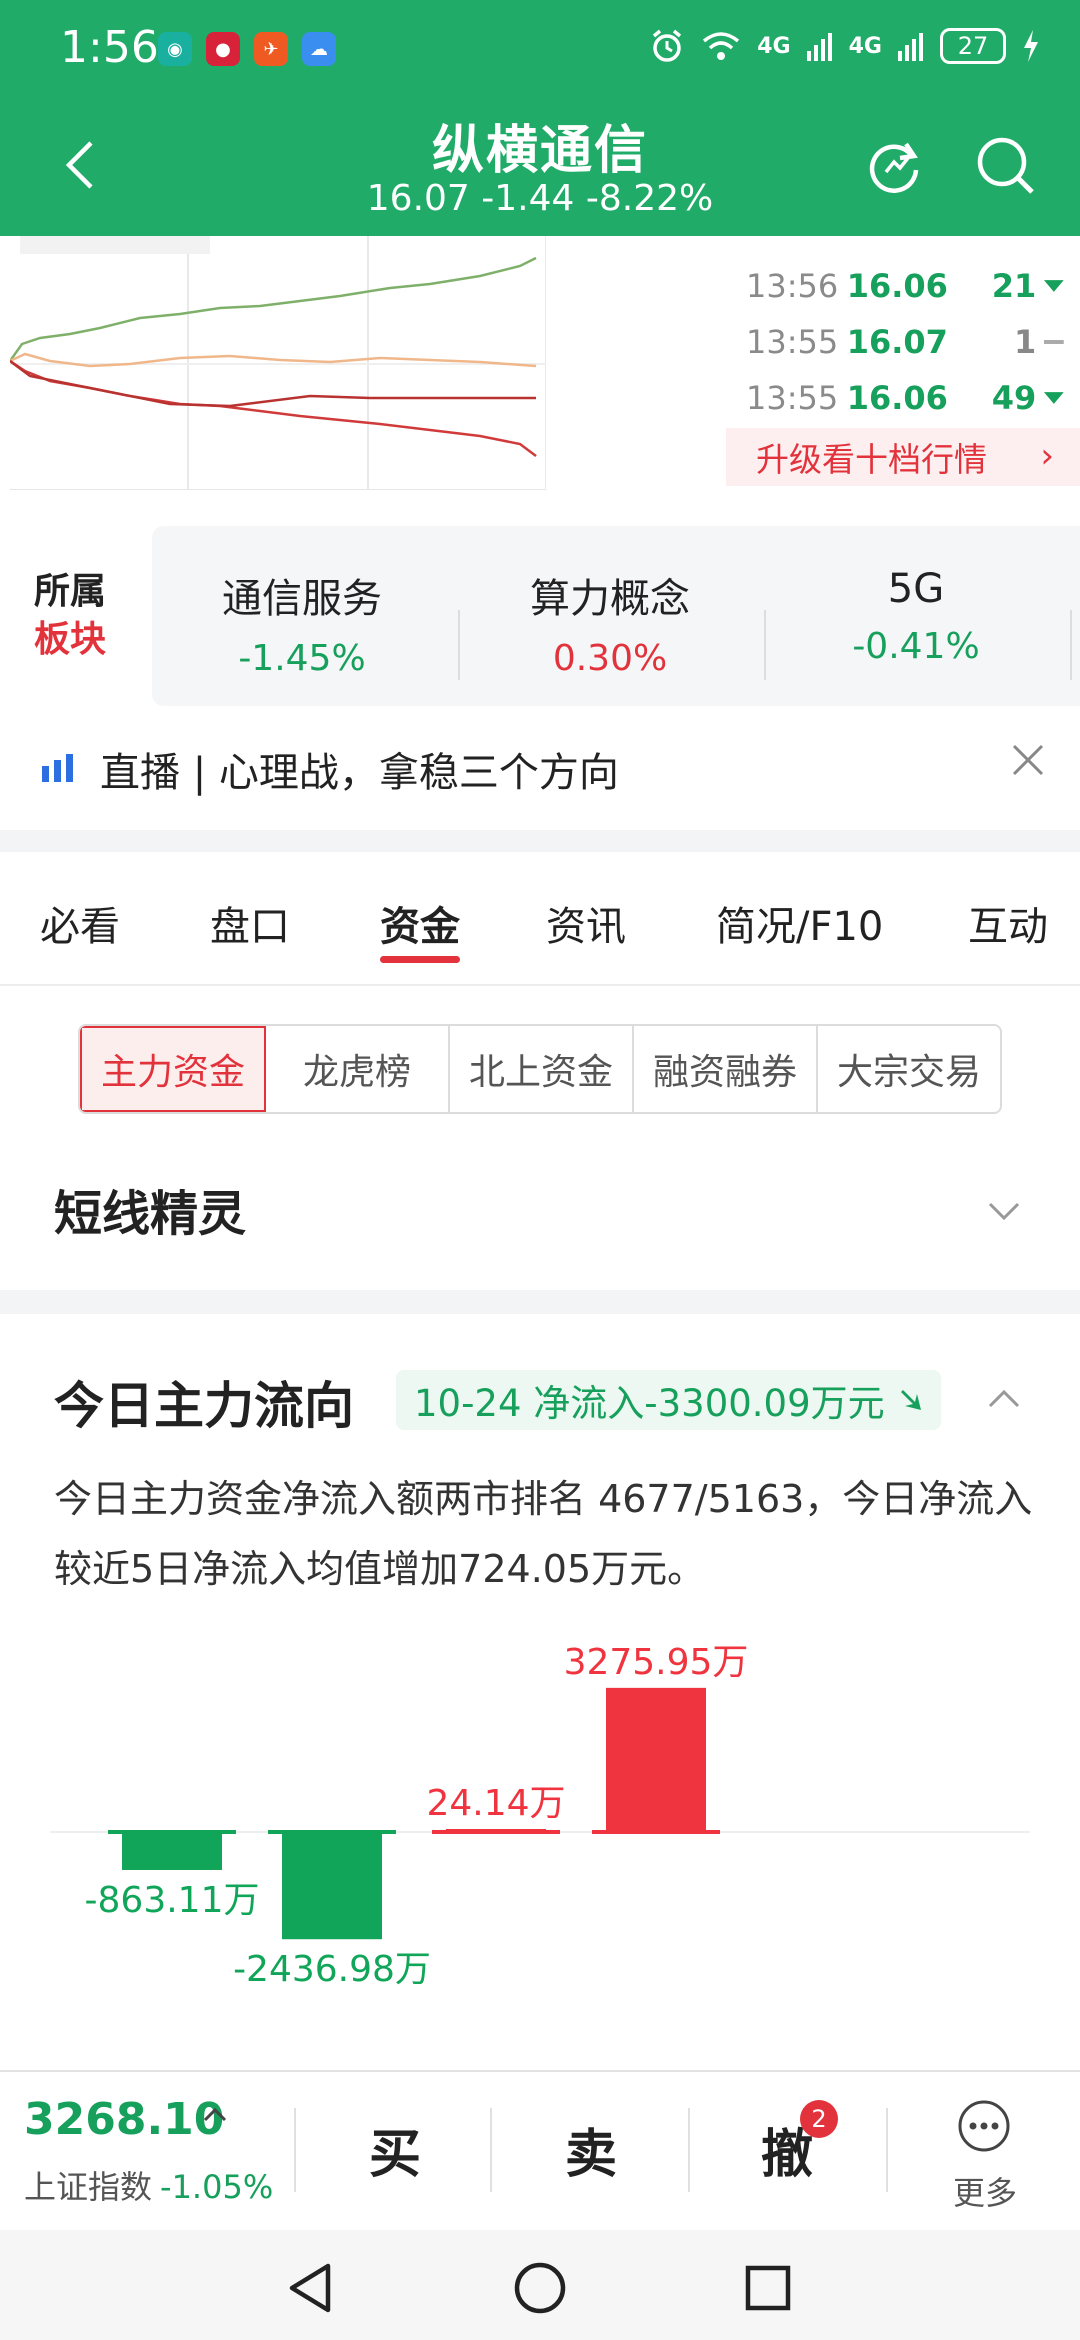 This screenshot has width=1080, height=2340. Describe the element at coordinates (819, 2119) in the screenshot. I see `cancel-badge: 2` at that location.